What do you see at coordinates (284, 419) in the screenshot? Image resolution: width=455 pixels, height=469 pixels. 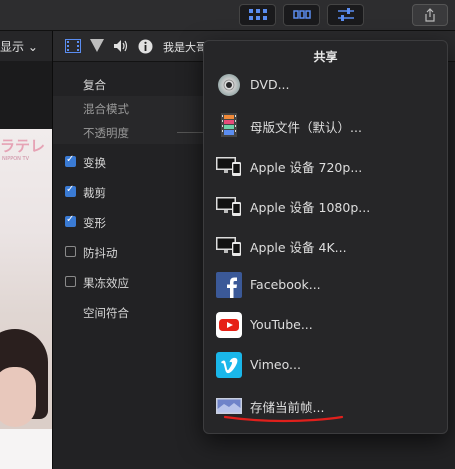 I see `red-underline-annotation` at bounding box center [284, 419].